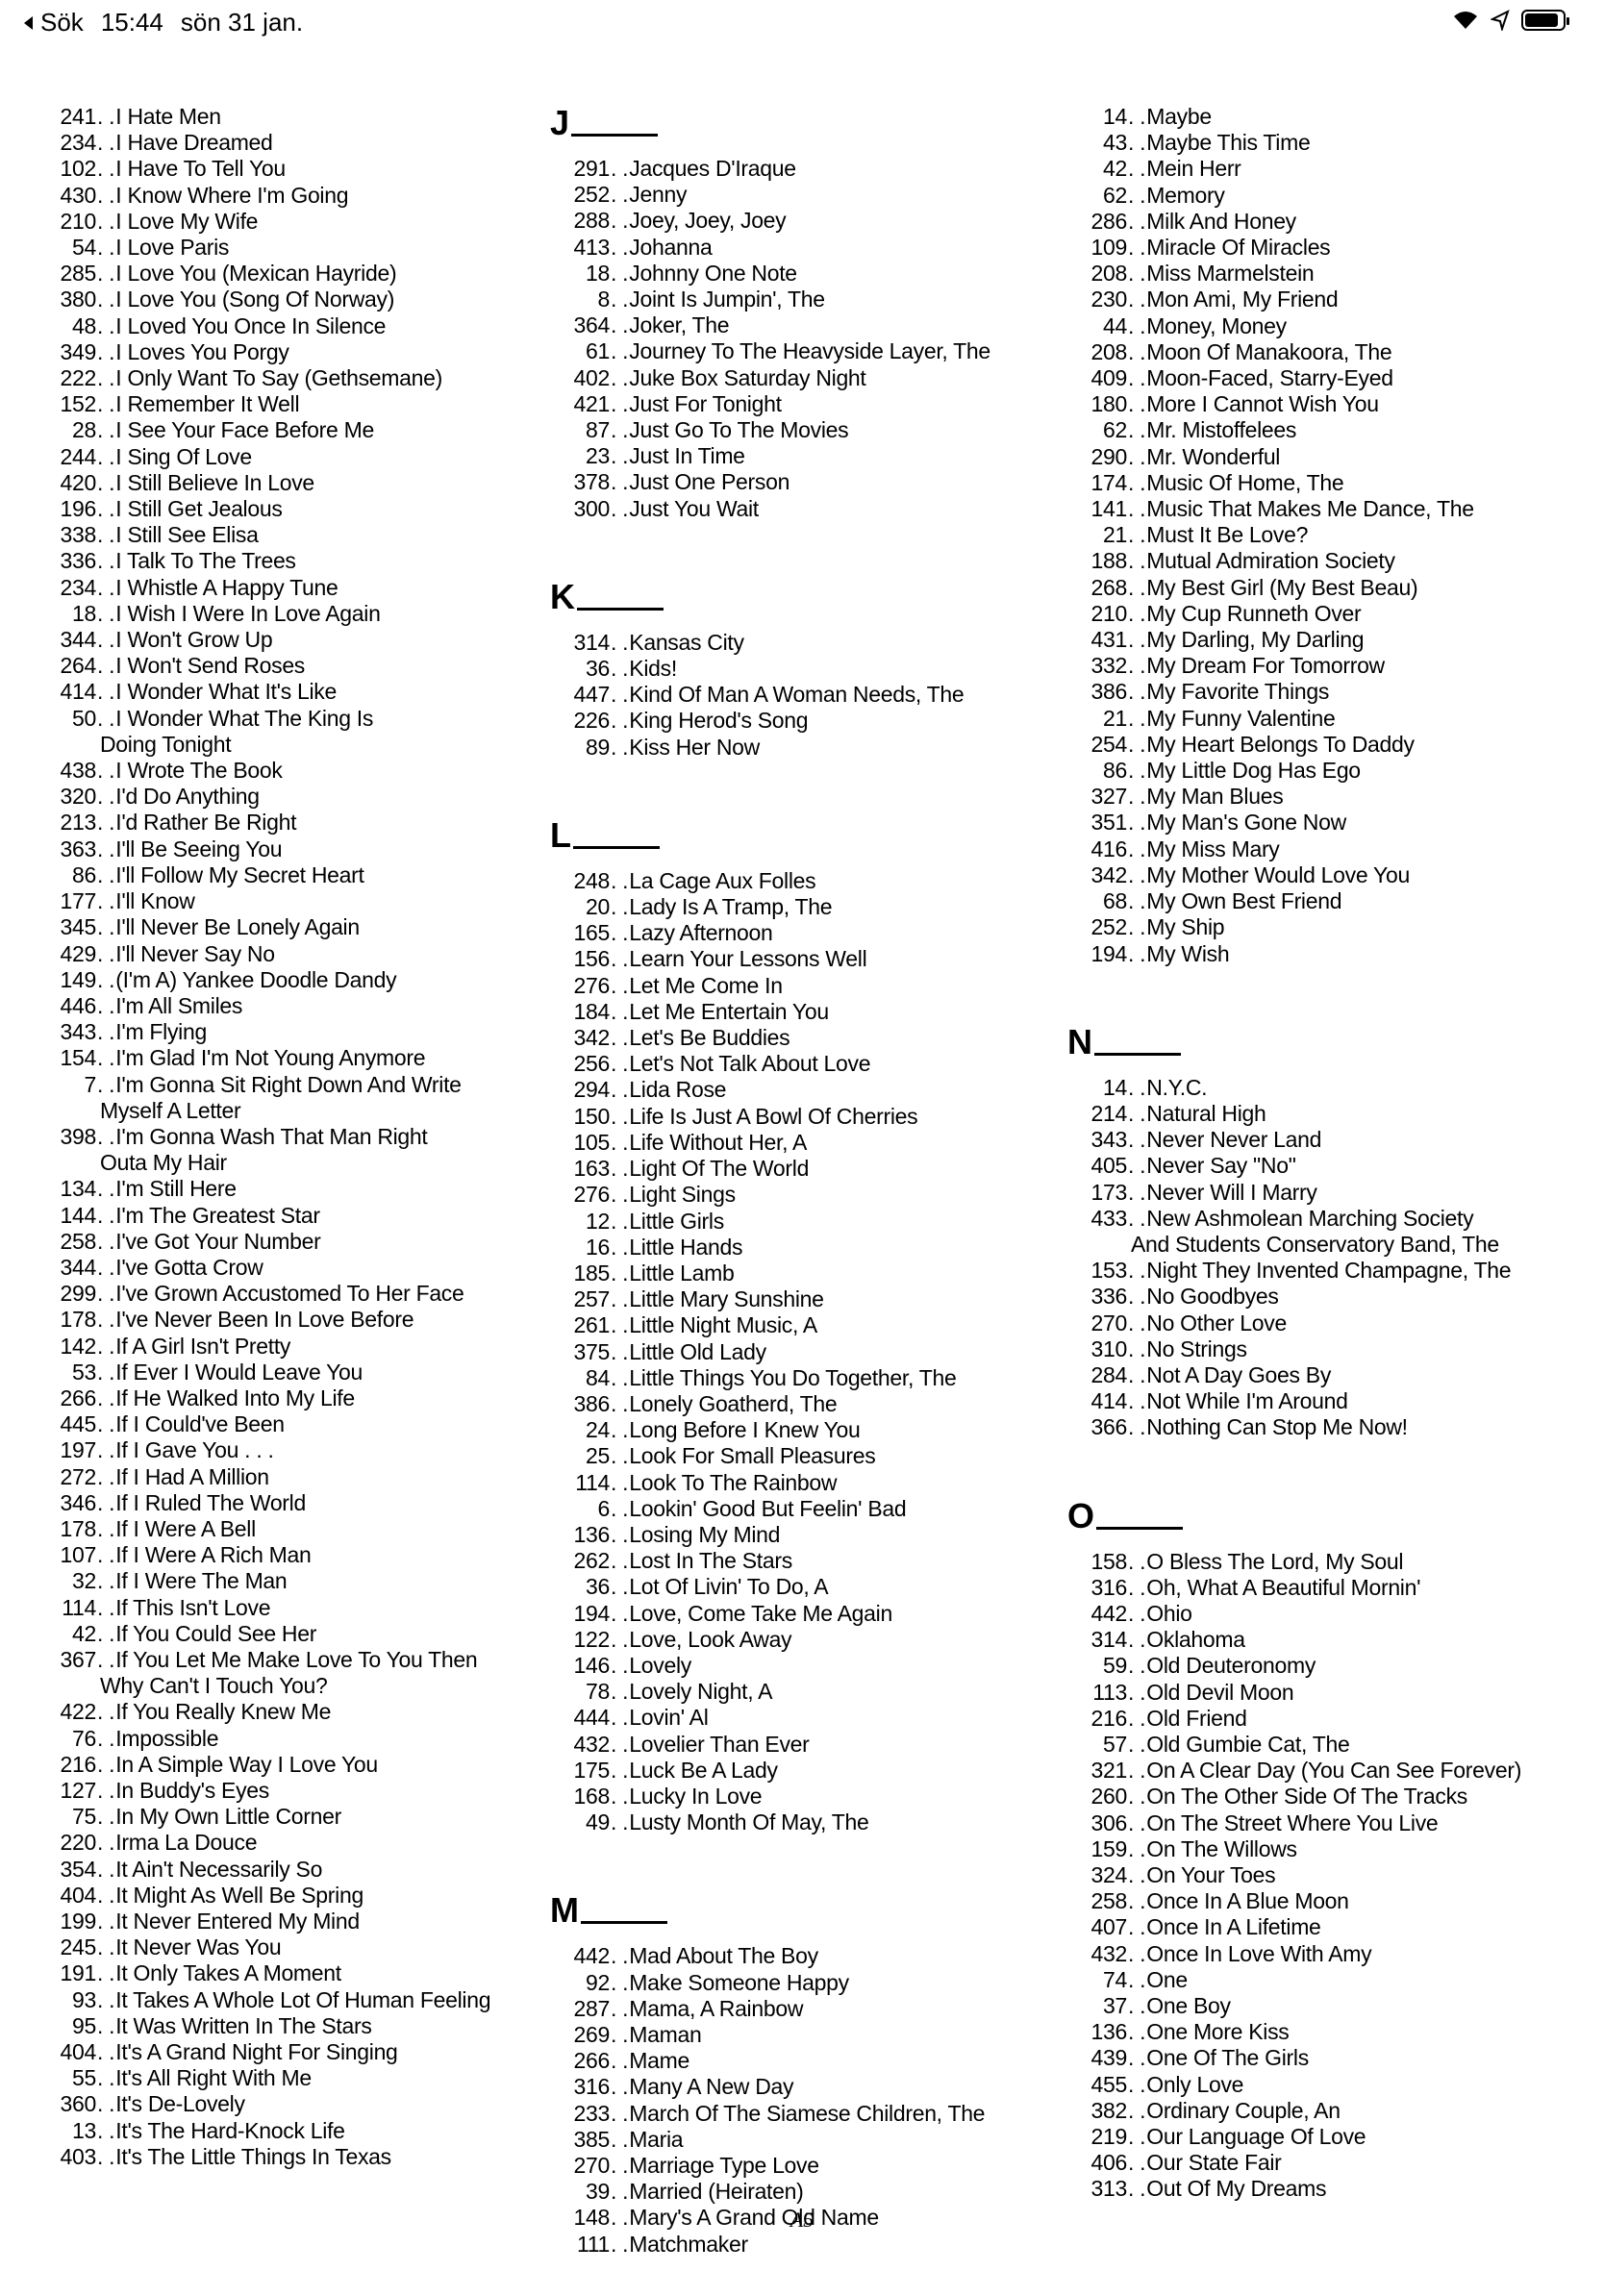 Image resolution: width=1604 pixels, height=2296 pixels. I want to click on entry-page-number: 294, so click(592, 1090).